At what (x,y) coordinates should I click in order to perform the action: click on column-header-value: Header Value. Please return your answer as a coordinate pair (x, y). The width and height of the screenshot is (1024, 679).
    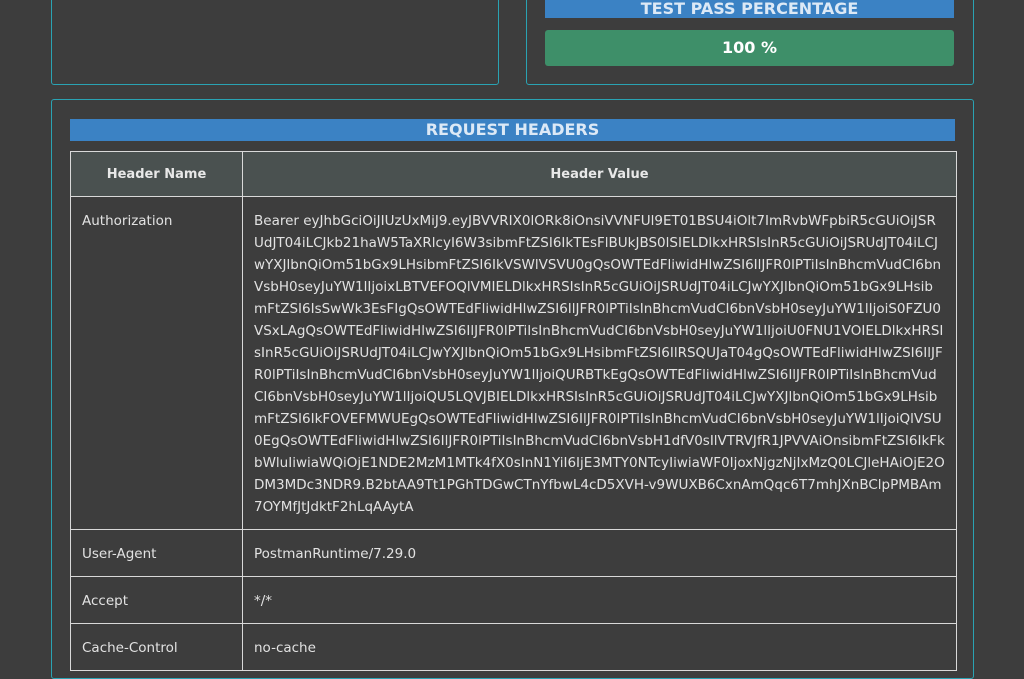
    Looking at the image, I should click on (599, 174).